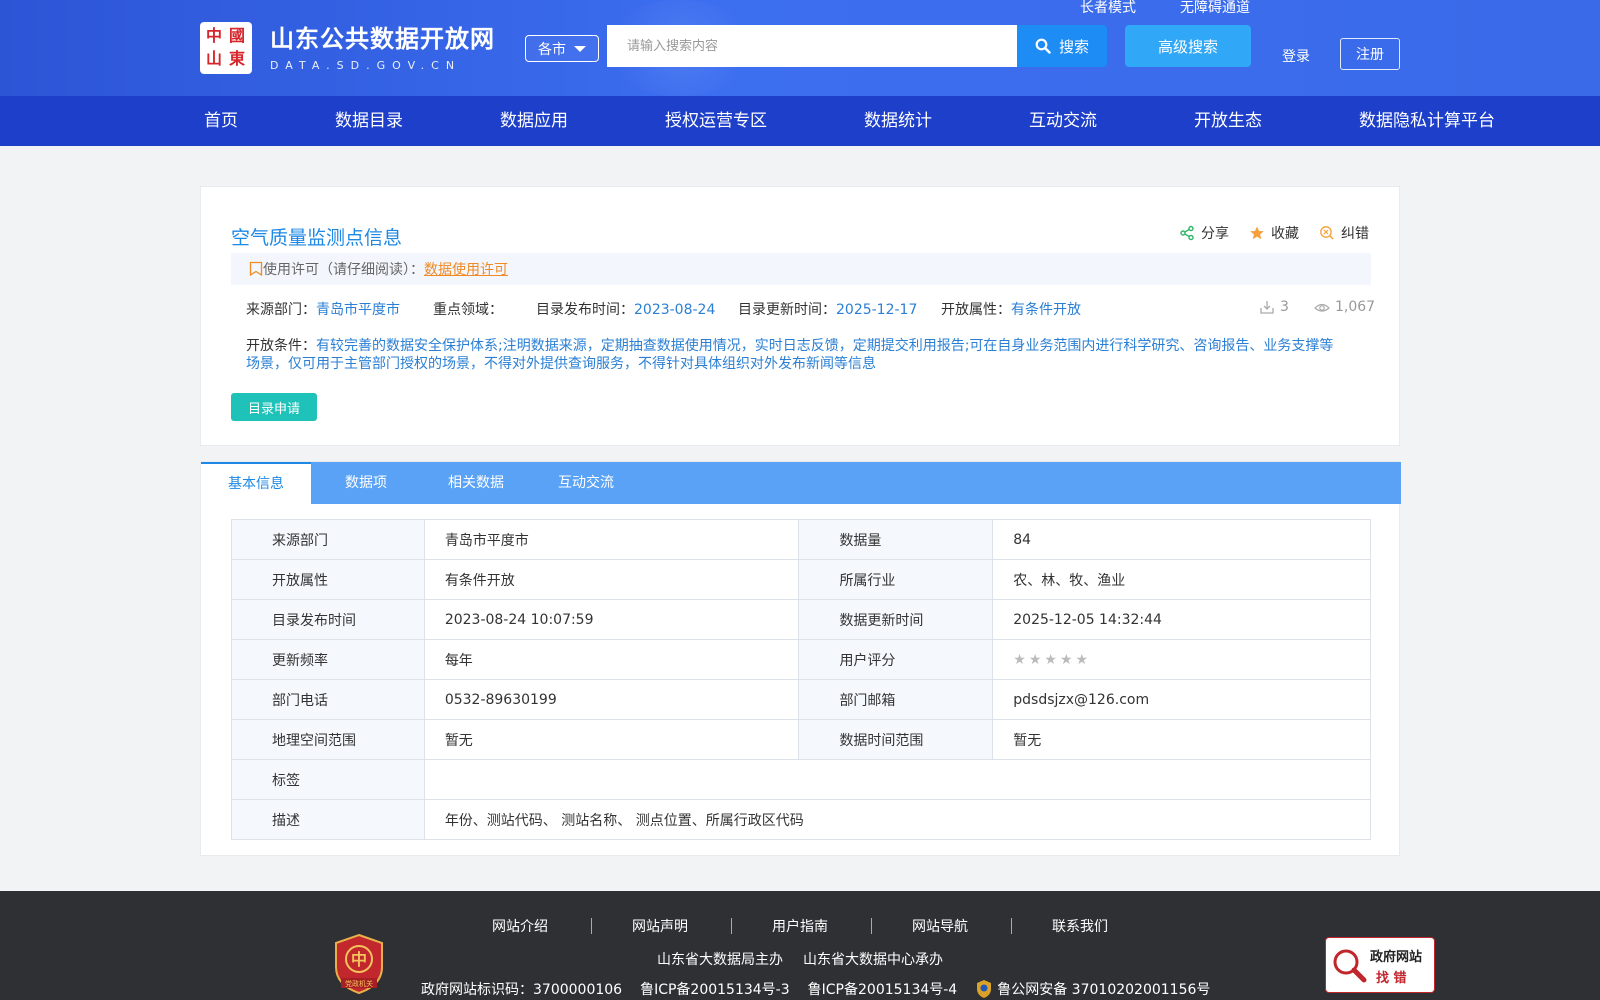 The image size is (1600, 1000). Describe the element at coordinates (1396, 957) in the screenshot. I see `find-error-title: 政府网站` at that location.